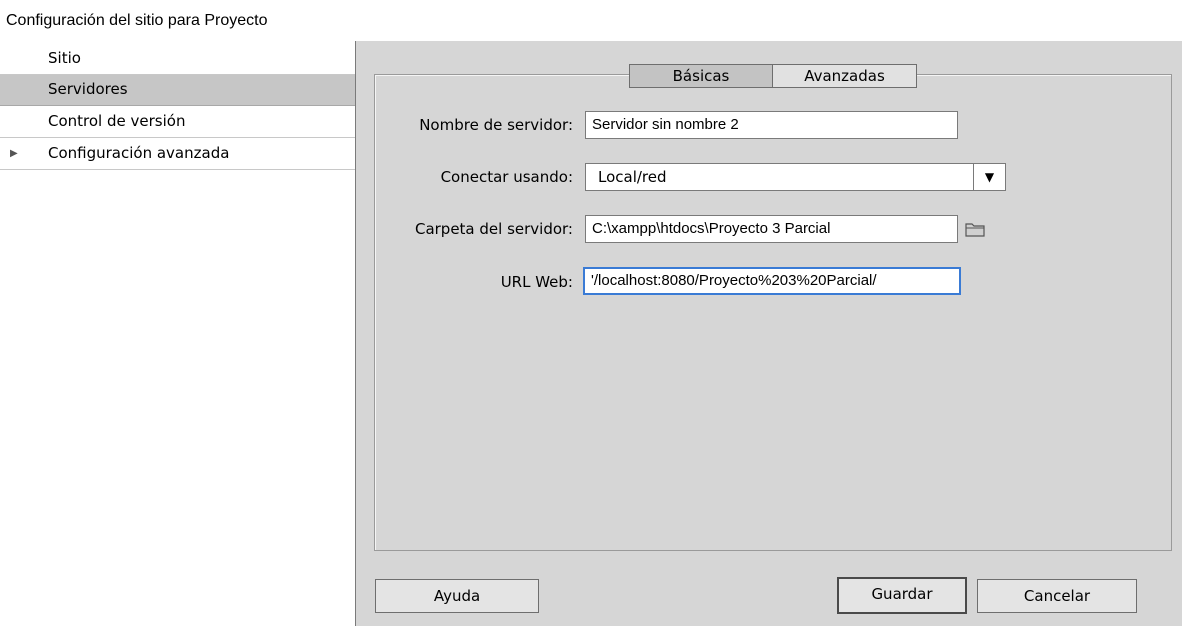 This screenshot has height=626, width=1182. I want to click on save-button: Guardar, so click(902, 595).